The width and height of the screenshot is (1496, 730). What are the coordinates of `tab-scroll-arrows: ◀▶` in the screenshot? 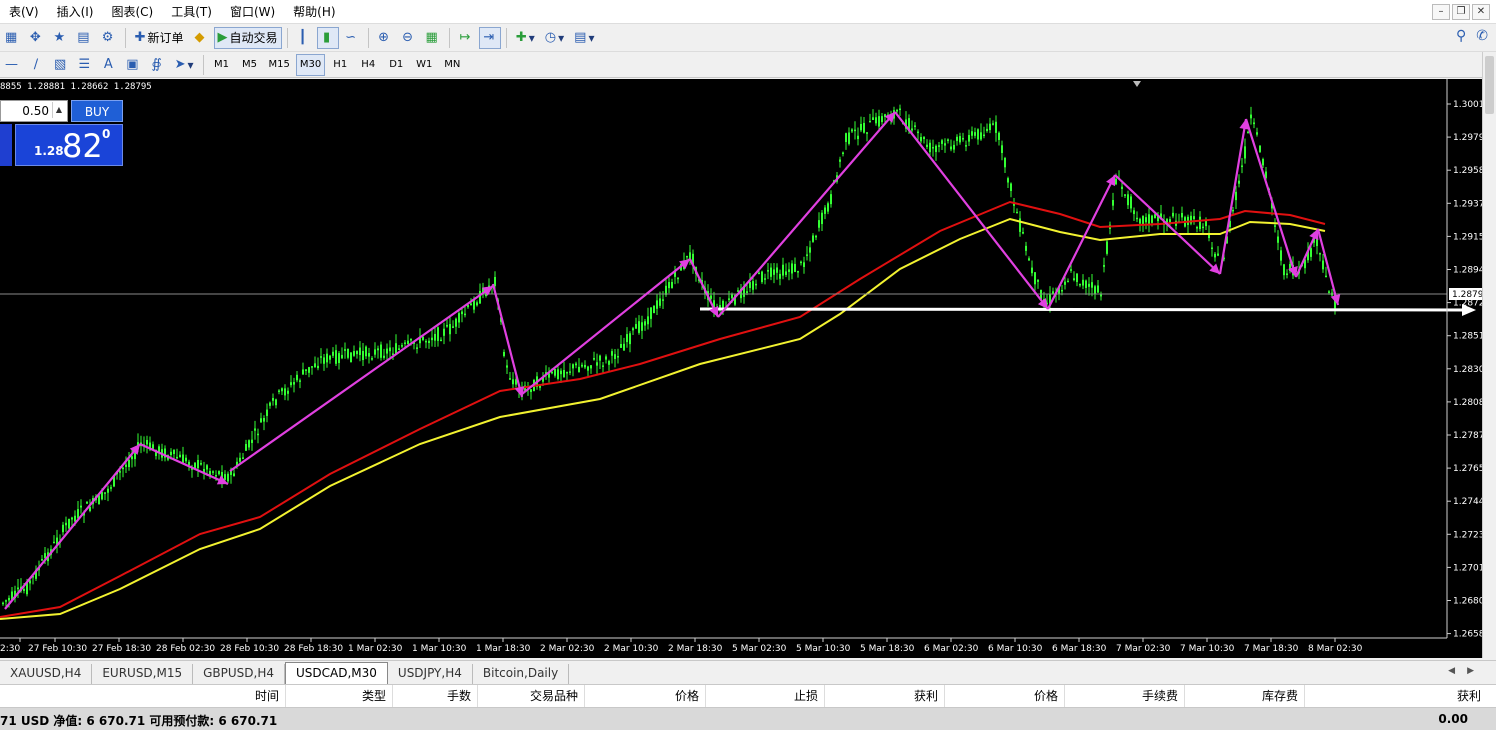 It's located at (1467, 671).